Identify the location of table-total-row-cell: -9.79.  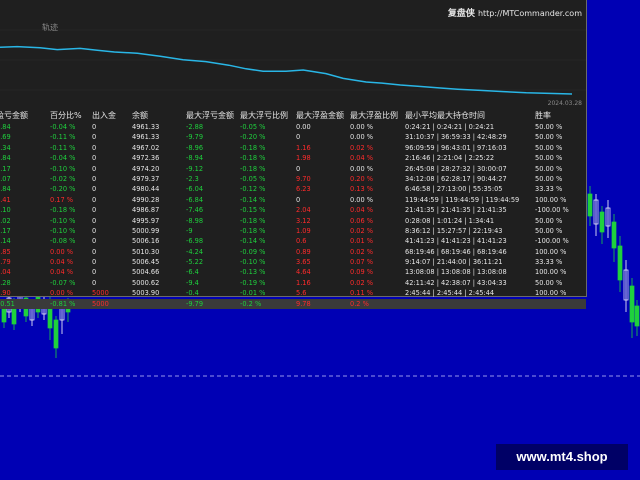
(195, 303).